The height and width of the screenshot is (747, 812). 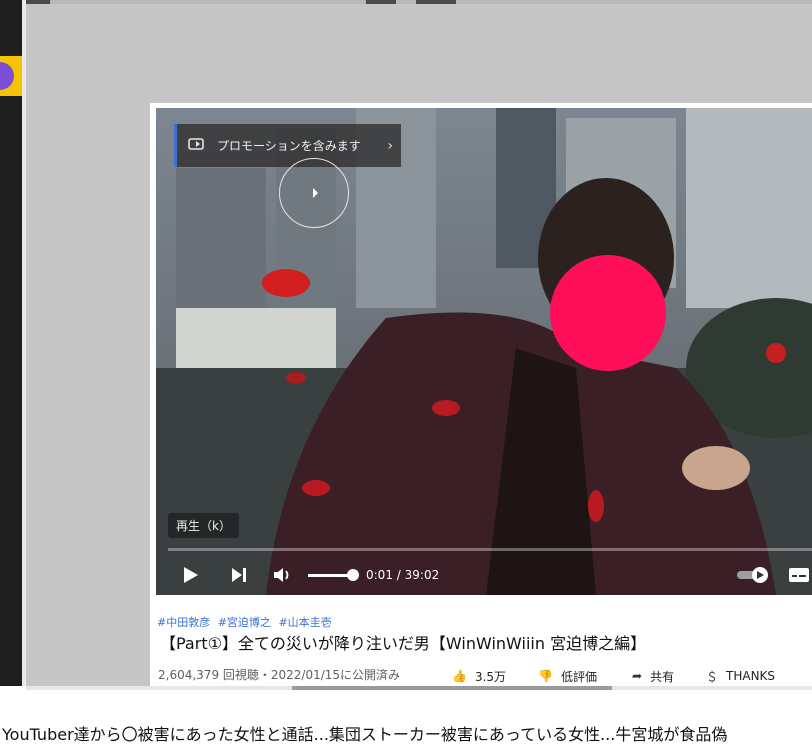 I want to click on time-total: 39:02, so click(x=422, y=575).